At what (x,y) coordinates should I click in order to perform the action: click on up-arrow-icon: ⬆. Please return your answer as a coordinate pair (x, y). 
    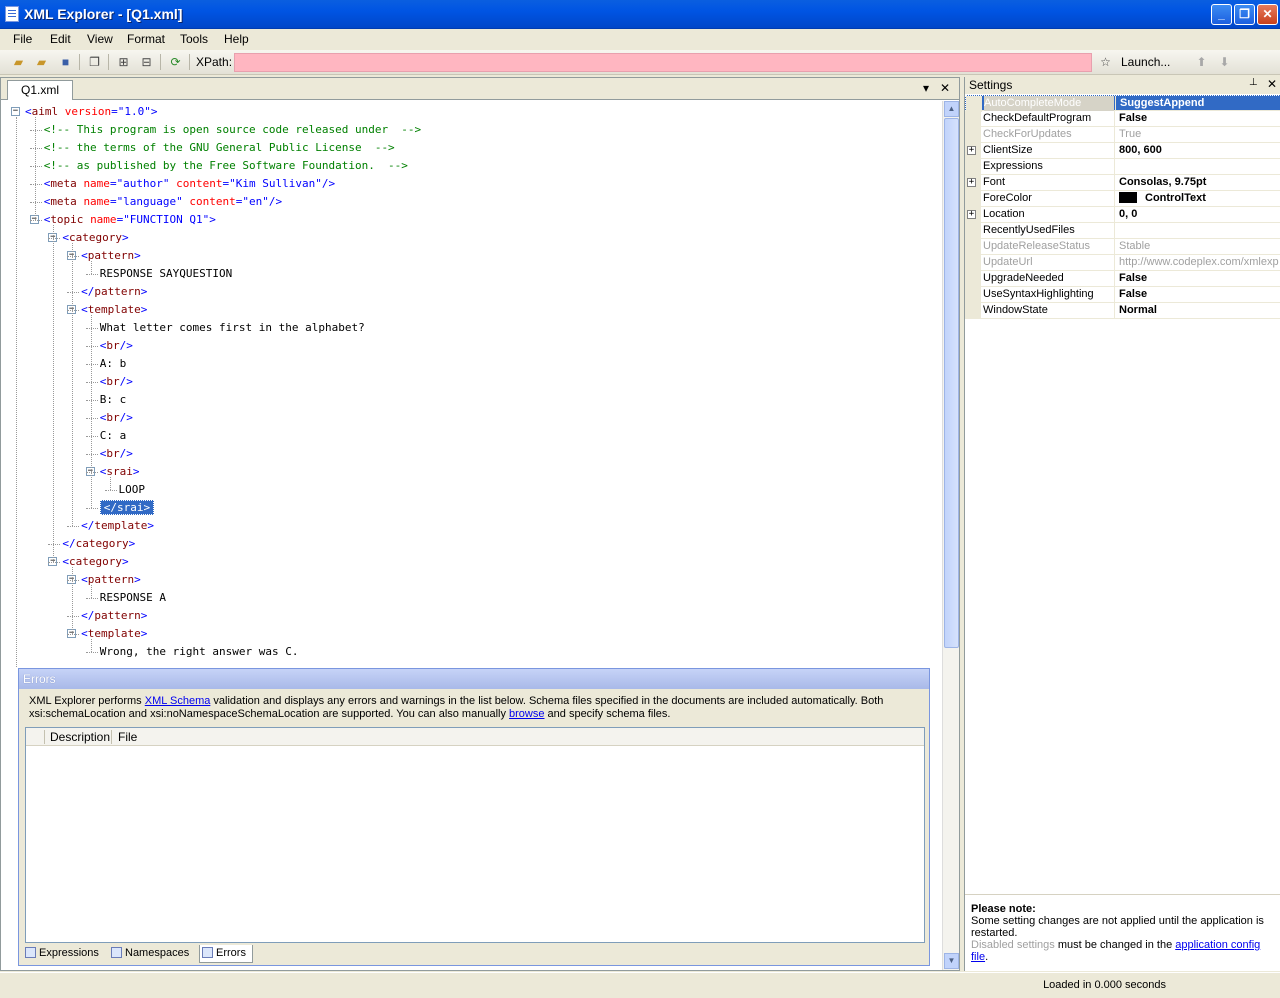
    Looking at the image, I should click on (1201, 62).